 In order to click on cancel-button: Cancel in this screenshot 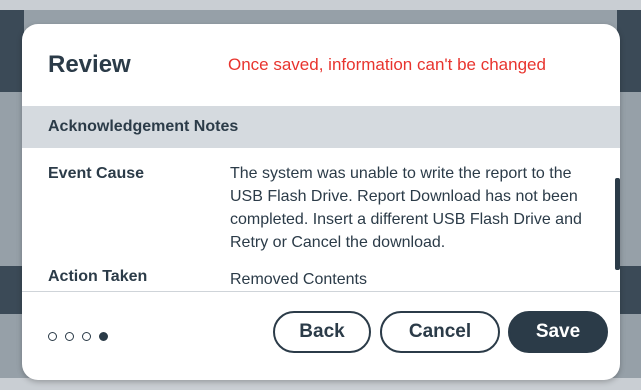, I will do `click(440, 332)`.